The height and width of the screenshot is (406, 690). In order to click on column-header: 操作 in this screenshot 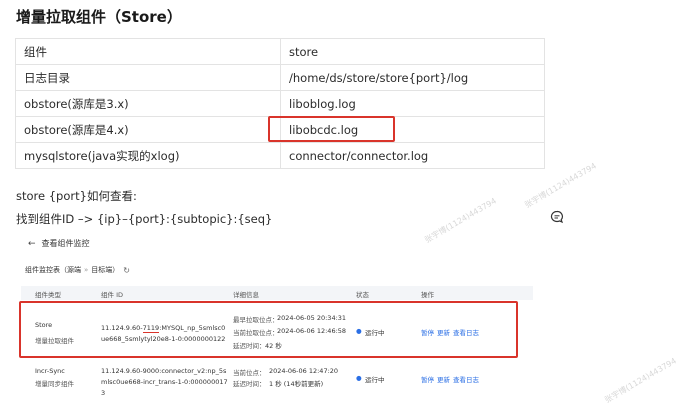, I will do `click(427, 295)`.